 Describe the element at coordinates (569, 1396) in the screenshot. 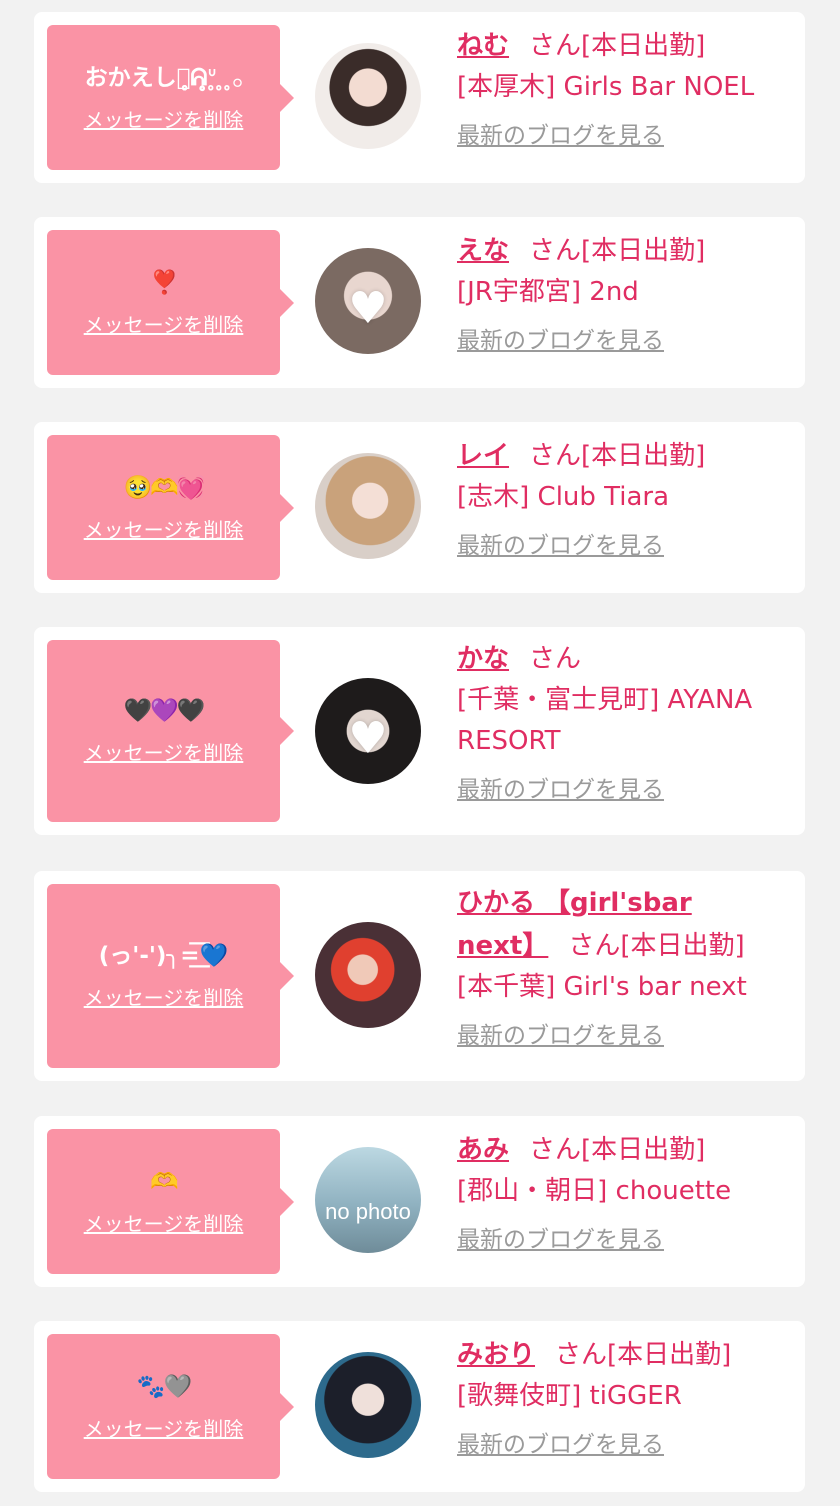

I see `shop-name: [歌舞伎町] tiGGER` at that location.